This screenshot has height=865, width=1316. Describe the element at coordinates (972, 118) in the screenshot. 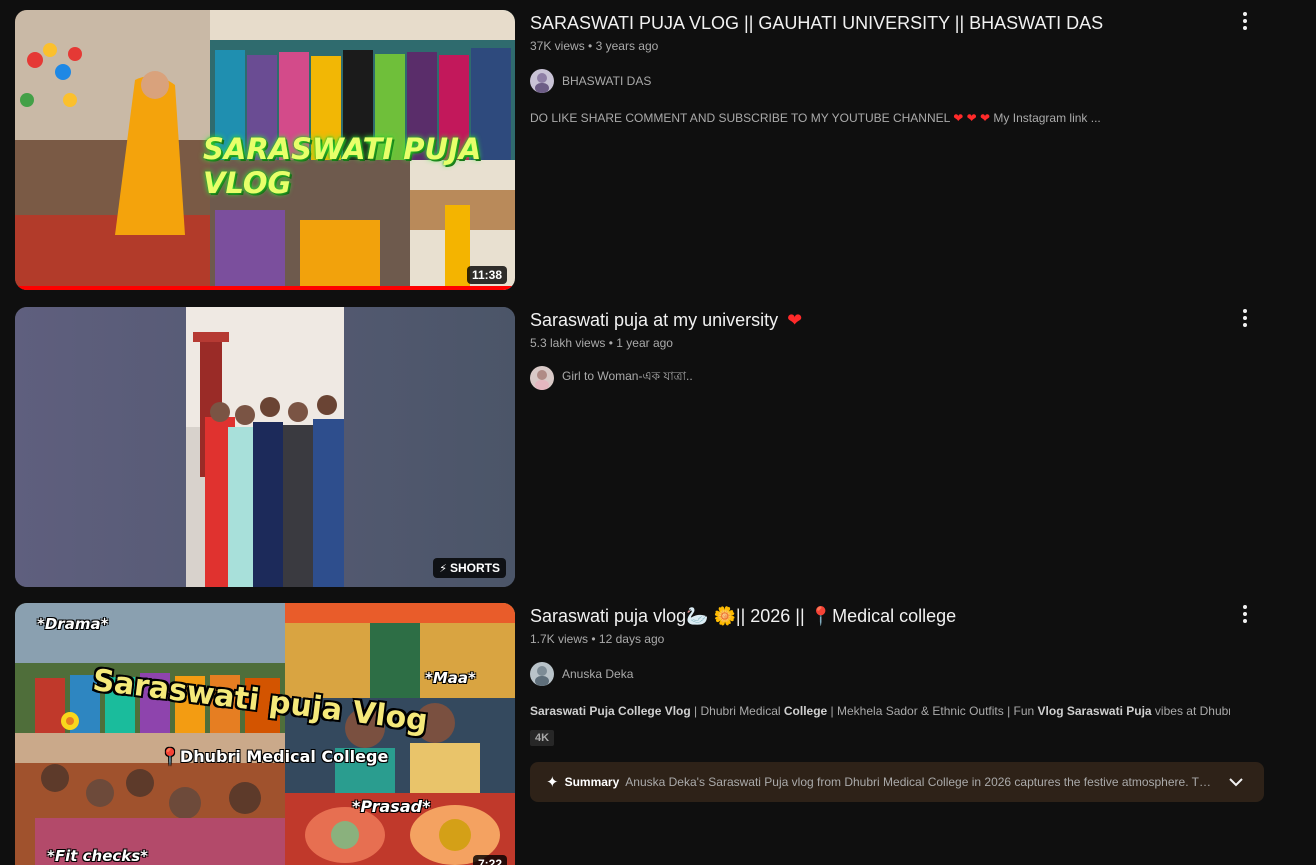

I see `heart-emoji-icon: ❤ ❤ ❤` at that location.